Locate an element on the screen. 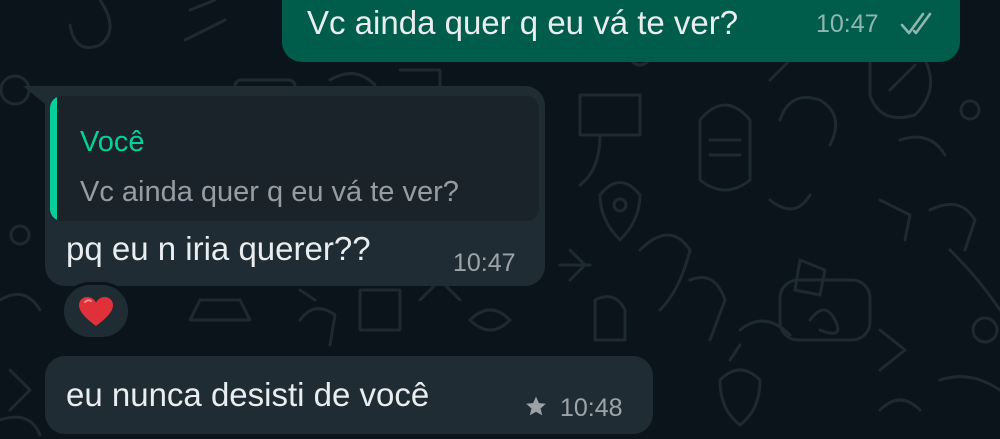 The height and width of the screenshot is (439, 1000). star-icon is located at coordinates (536, 409).